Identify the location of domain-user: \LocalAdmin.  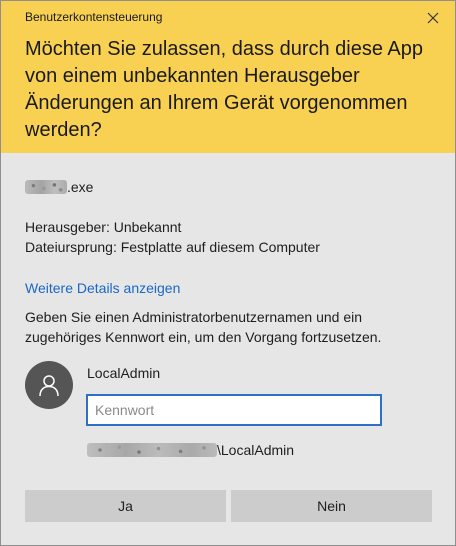
(190, 450).